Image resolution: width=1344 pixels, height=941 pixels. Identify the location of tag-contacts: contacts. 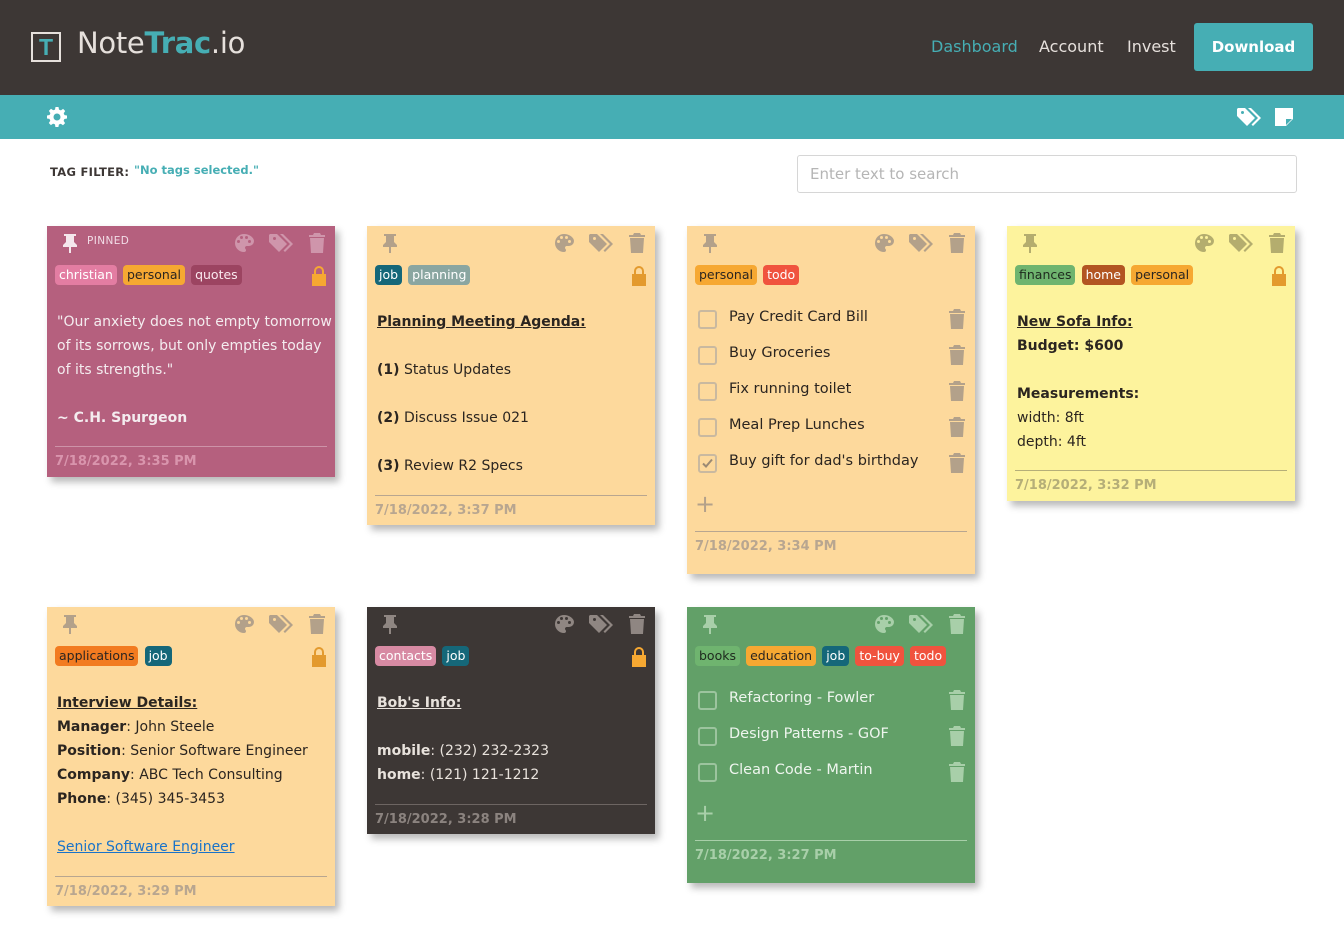
(406, 656).